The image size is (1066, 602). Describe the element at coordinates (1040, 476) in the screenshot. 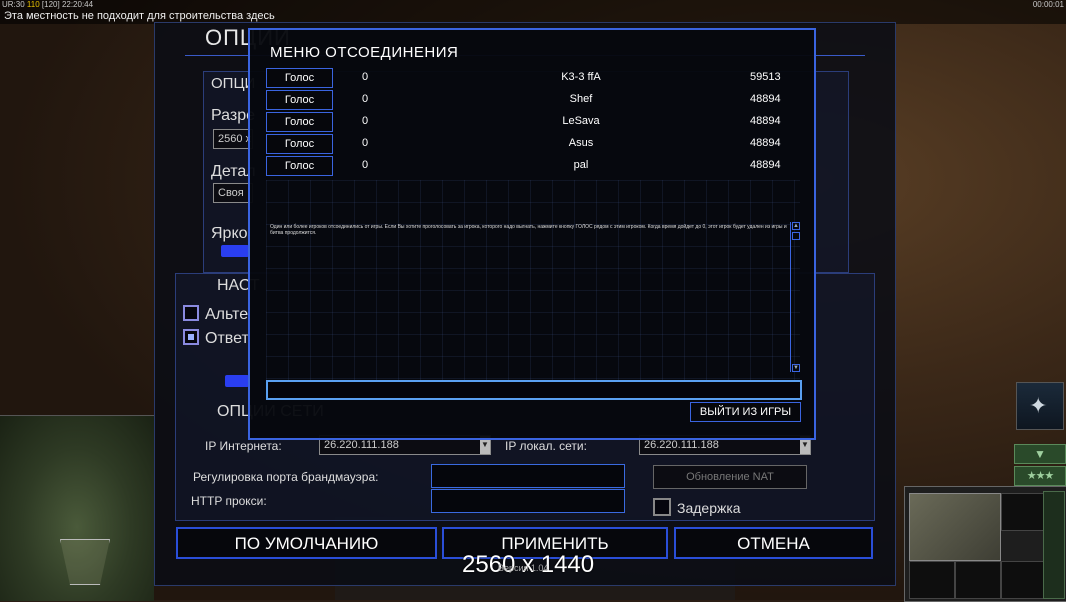

I see `rank-stars-icon: ★★★` at that location.